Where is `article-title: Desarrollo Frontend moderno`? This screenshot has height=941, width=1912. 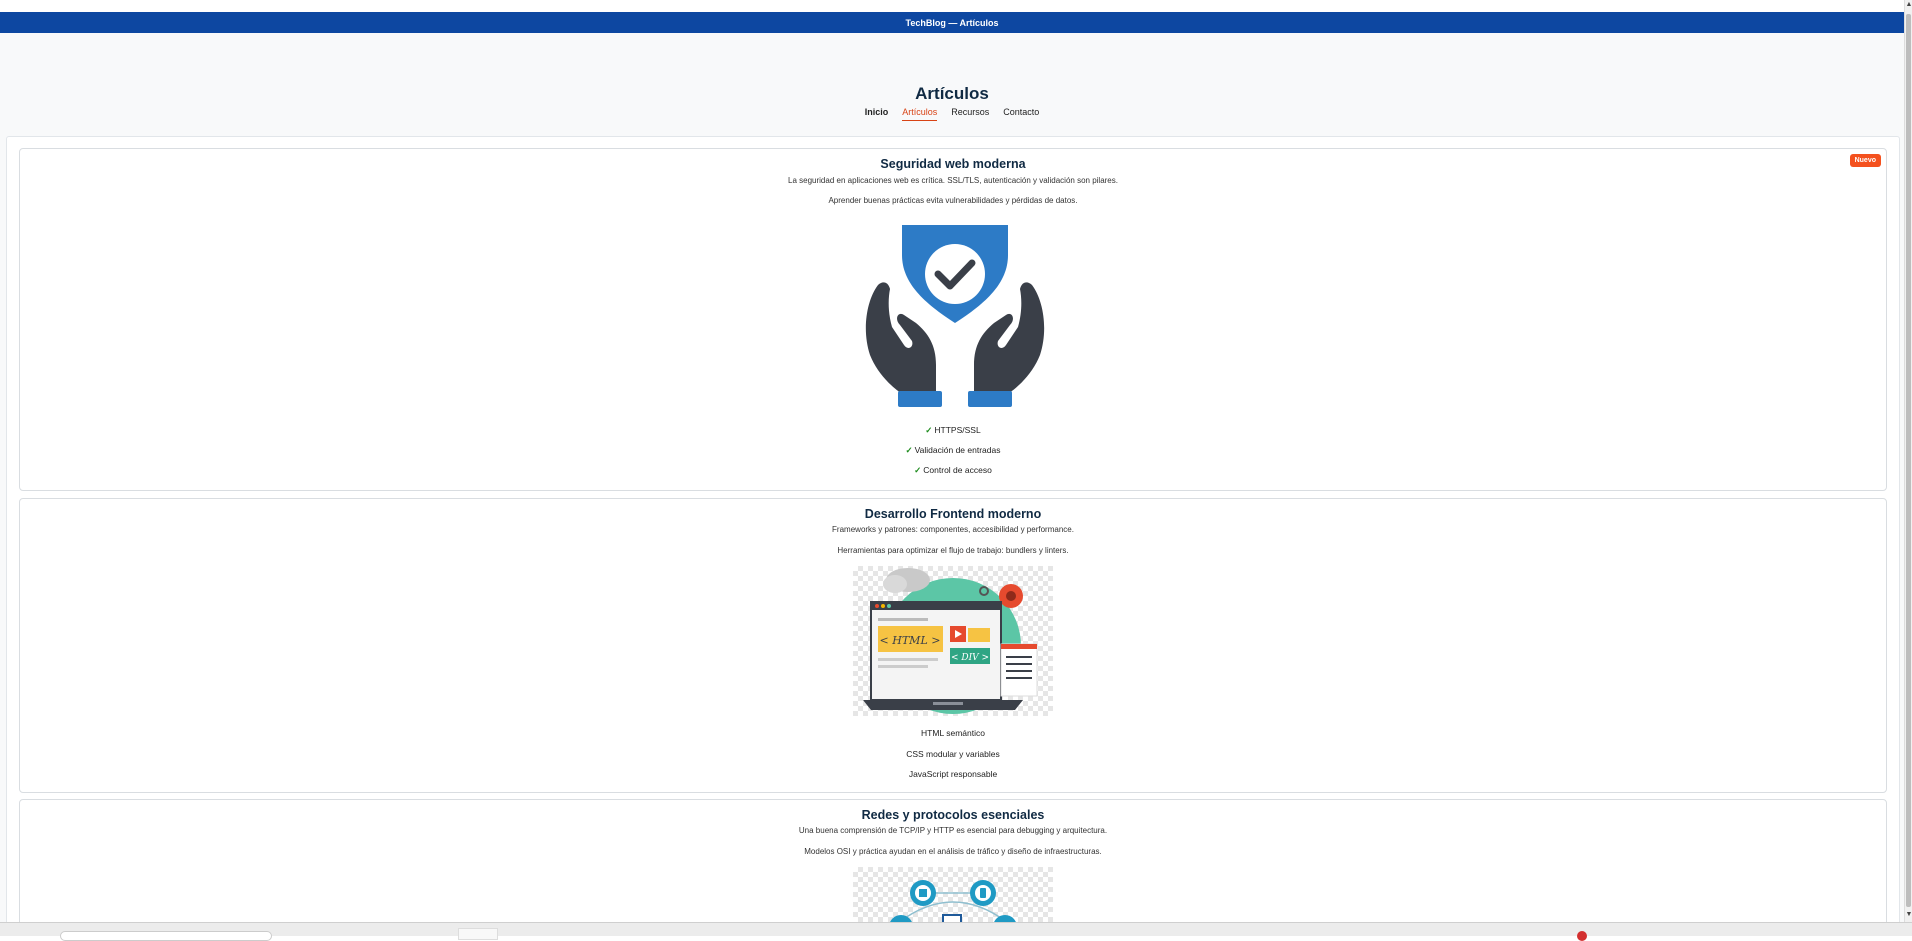 article-title: Desarrollo Frontend moderno is located at coordinates (953, 514).